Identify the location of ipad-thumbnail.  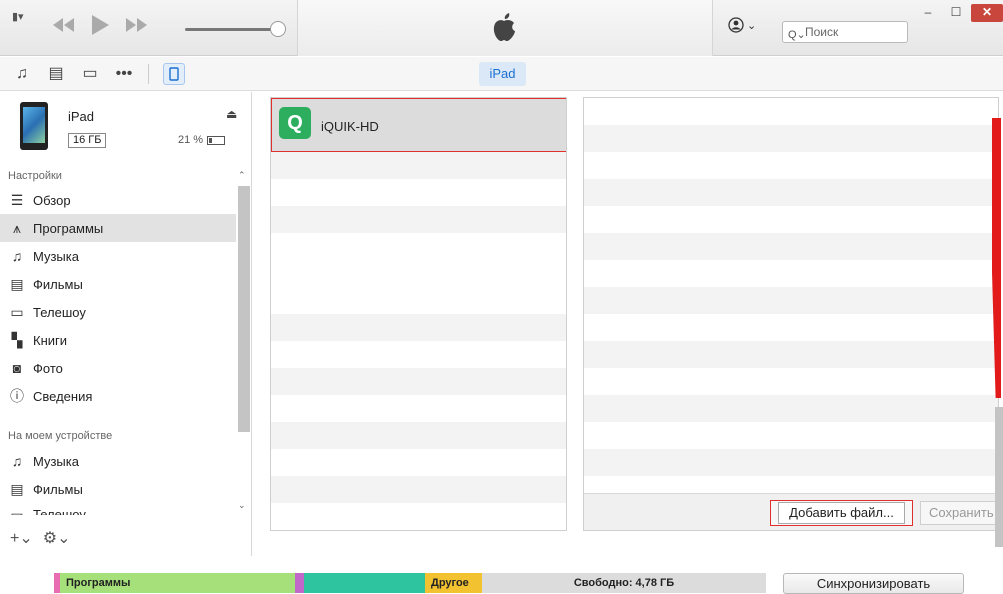
(34, 126).